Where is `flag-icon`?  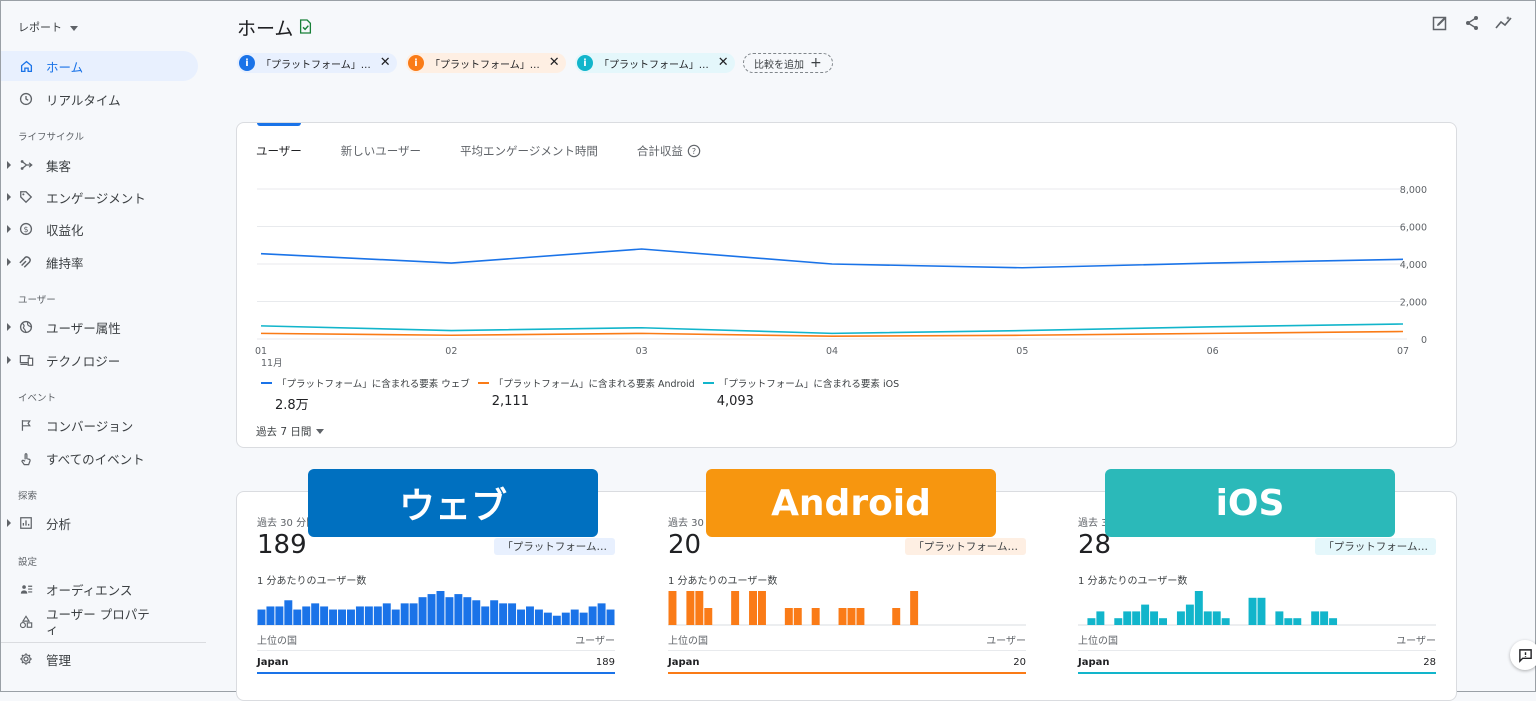
flag-icon is located at coordinates (26, 425).